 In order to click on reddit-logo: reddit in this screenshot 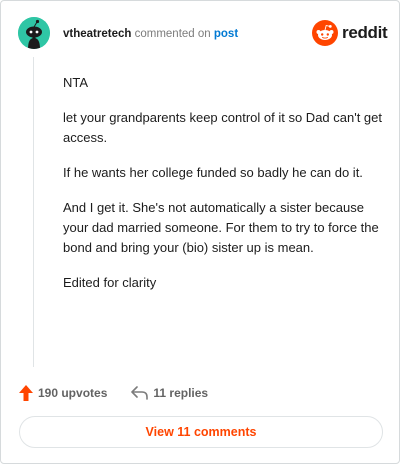, I will do `click(350, 33)`.